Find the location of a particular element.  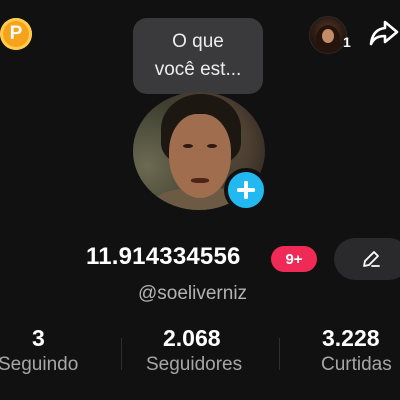

following-label: Seguindo is located at coordinates (39, 365).